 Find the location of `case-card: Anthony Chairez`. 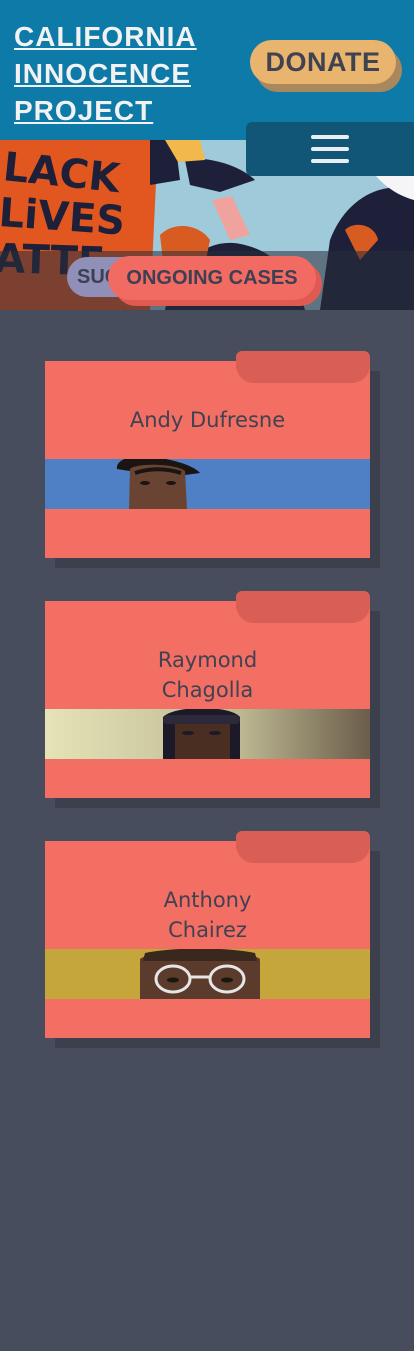

case-card: Anthony Chairez is located at coordinates (212, 939).